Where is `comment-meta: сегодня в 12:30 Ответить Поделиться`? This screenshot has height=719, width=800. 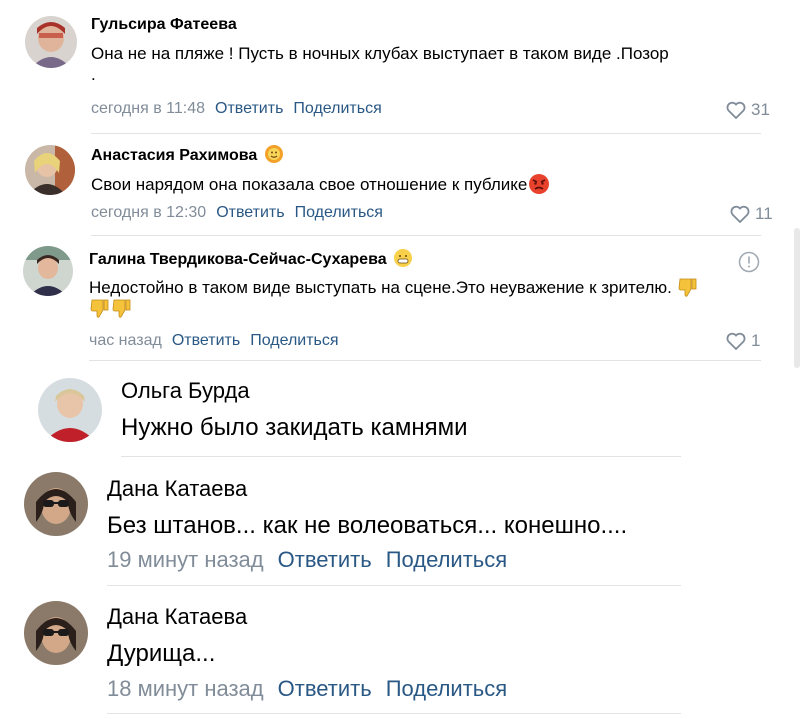
comment-meta: сегодня в 12:30 Ответить Поделиться is located at coordinates (237, 213).